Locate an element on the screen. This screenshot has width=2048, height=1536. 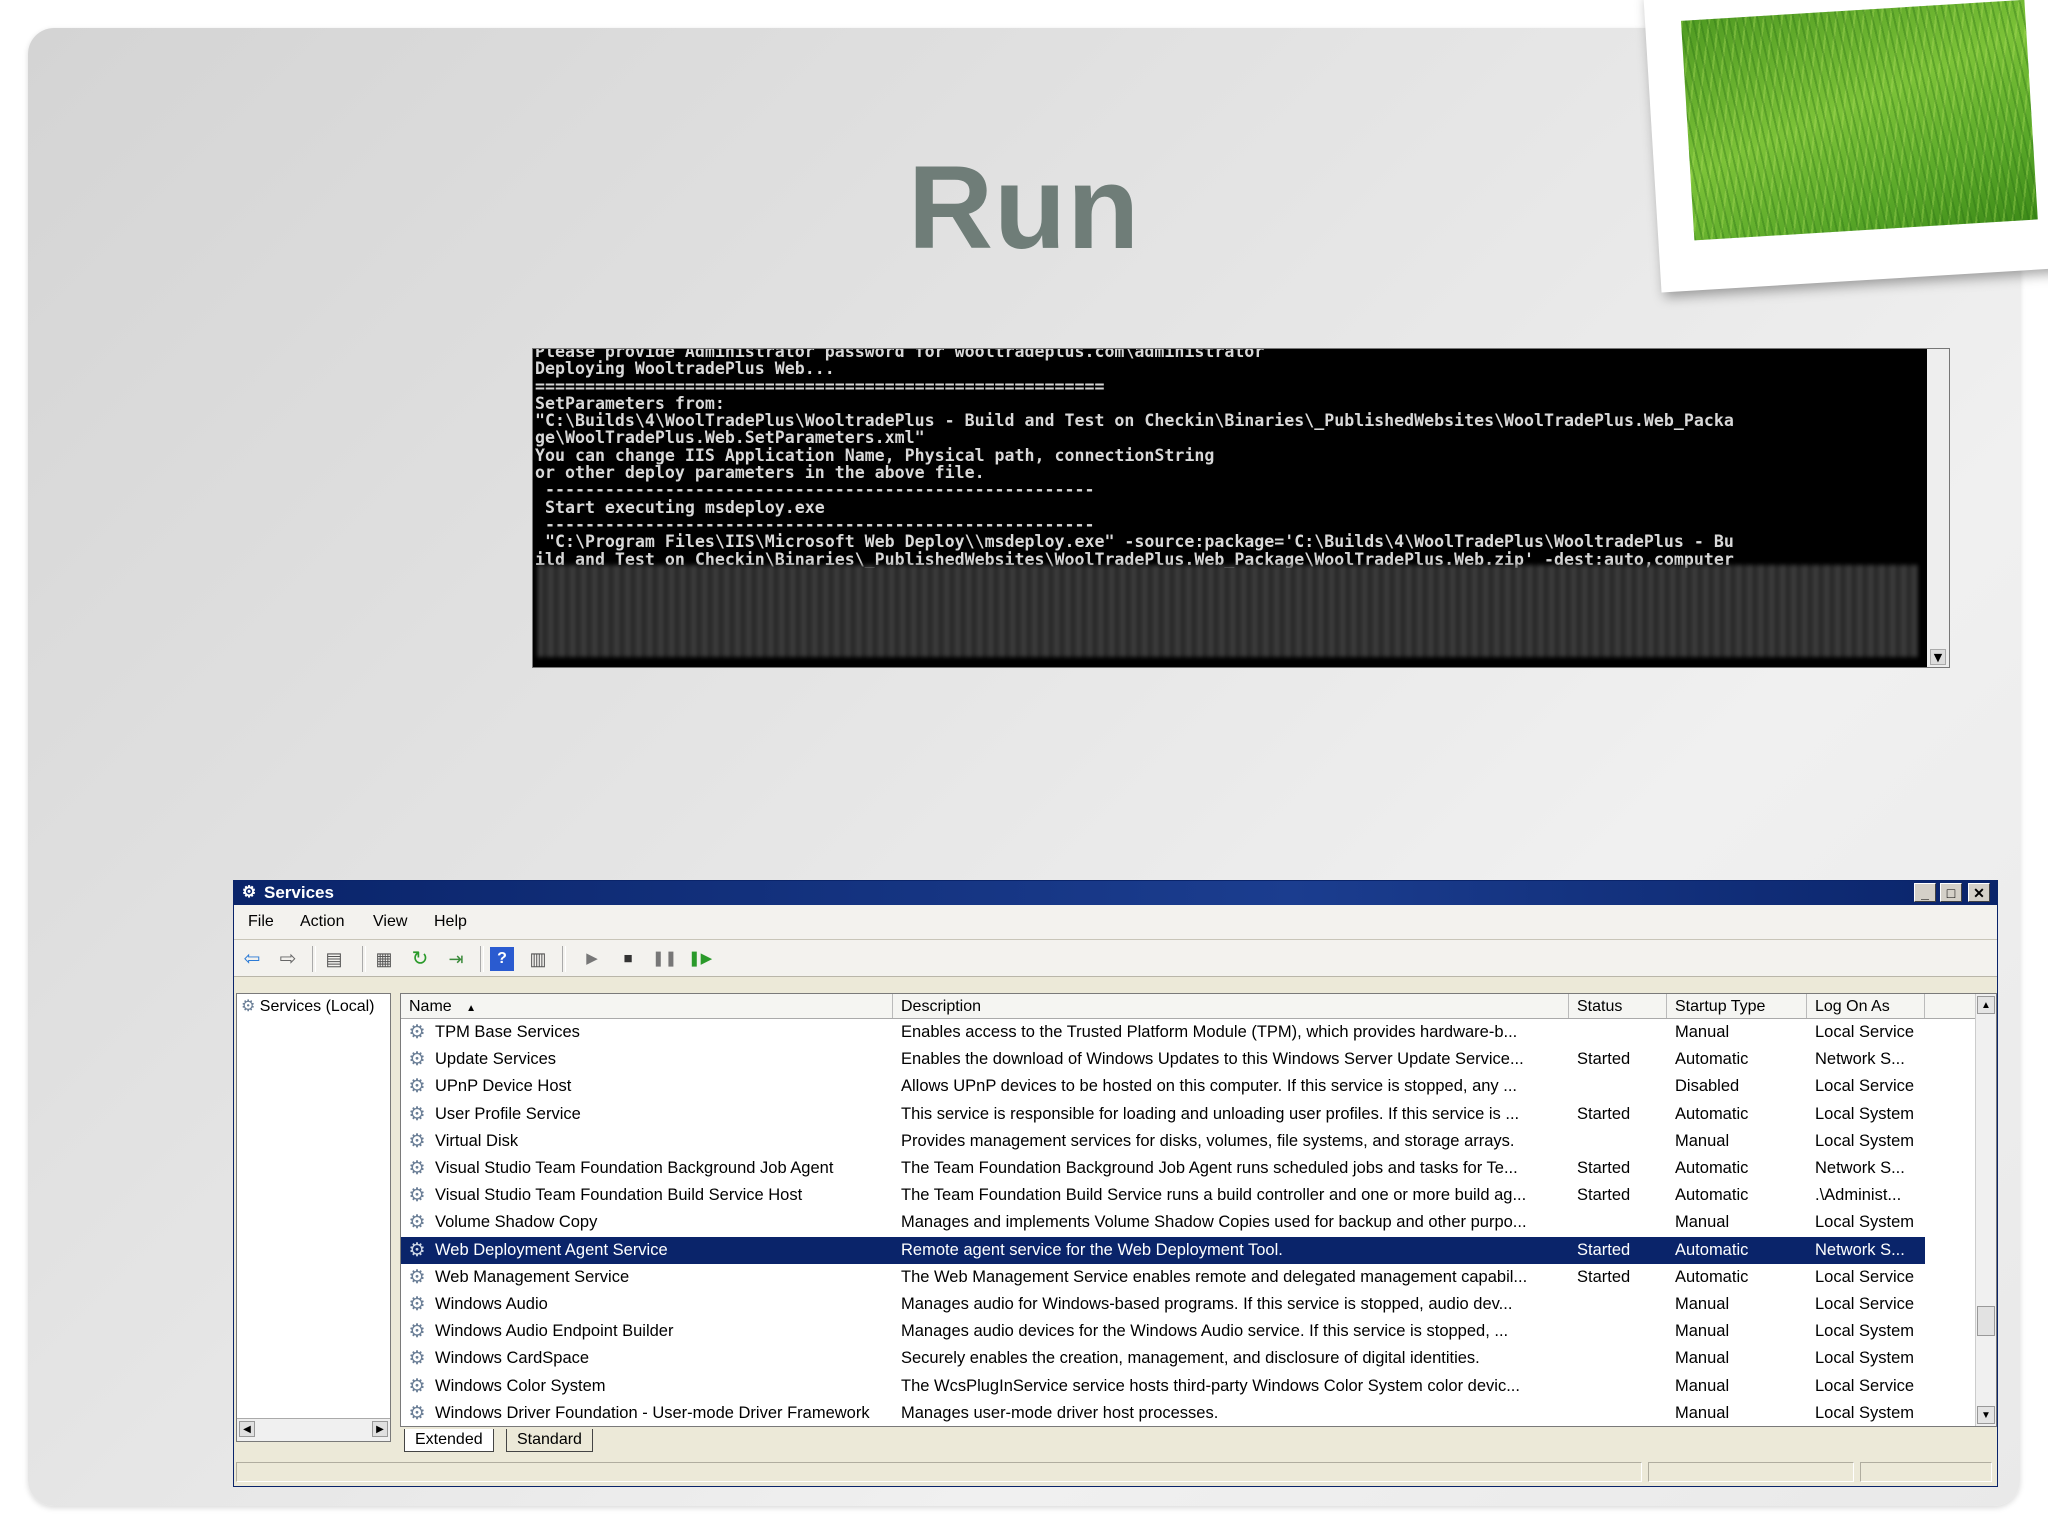
tree-horizontal-scrollbar: ◀ ▶ is located at coordinates (313, 1429).